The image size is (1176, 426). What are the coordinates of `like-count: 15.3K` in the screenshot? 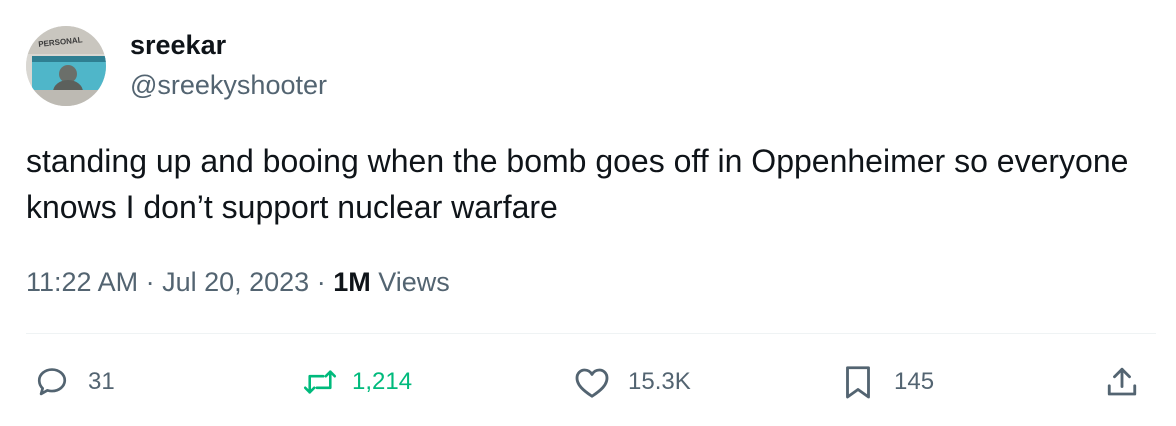 It's located at (659, 381).